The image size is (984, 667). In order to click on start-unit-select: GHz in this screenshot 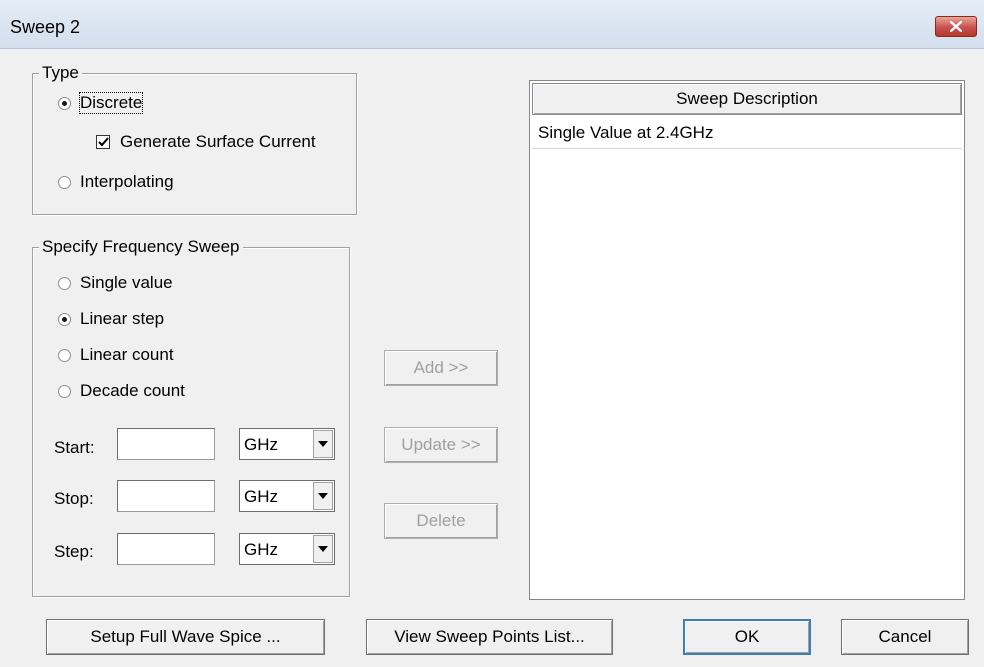, I will do `click(287, 444)`.